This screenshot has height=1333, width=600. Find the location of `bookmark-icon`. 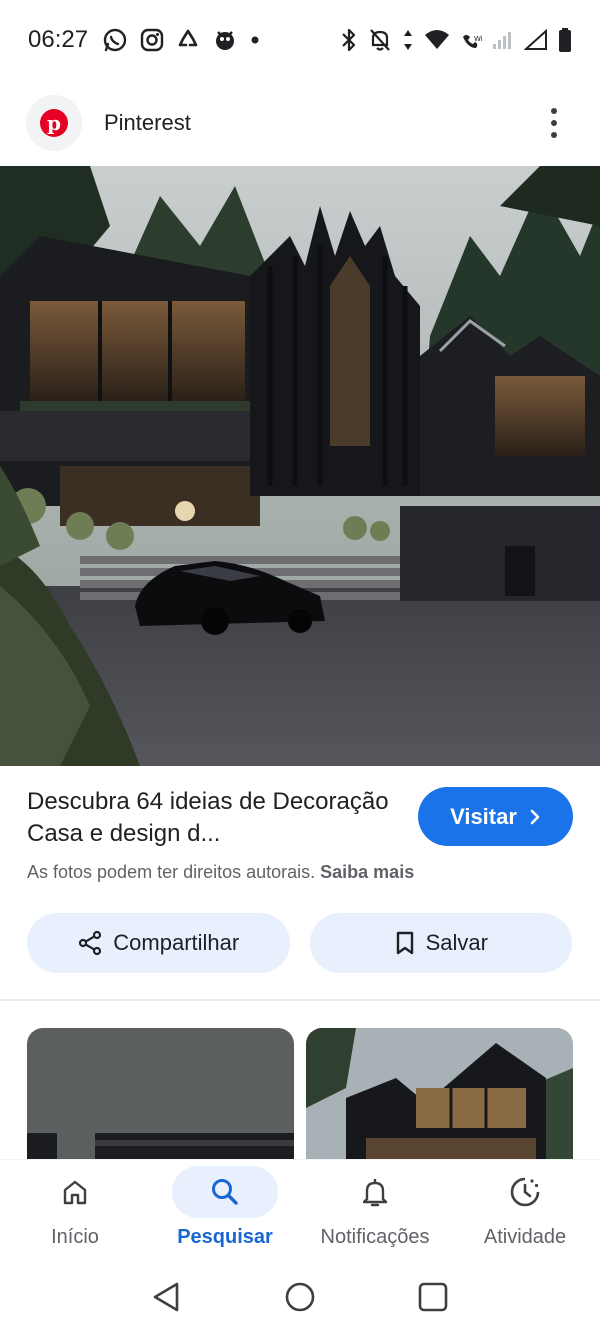

bookmark-icon is located at coordinates (404, 943).